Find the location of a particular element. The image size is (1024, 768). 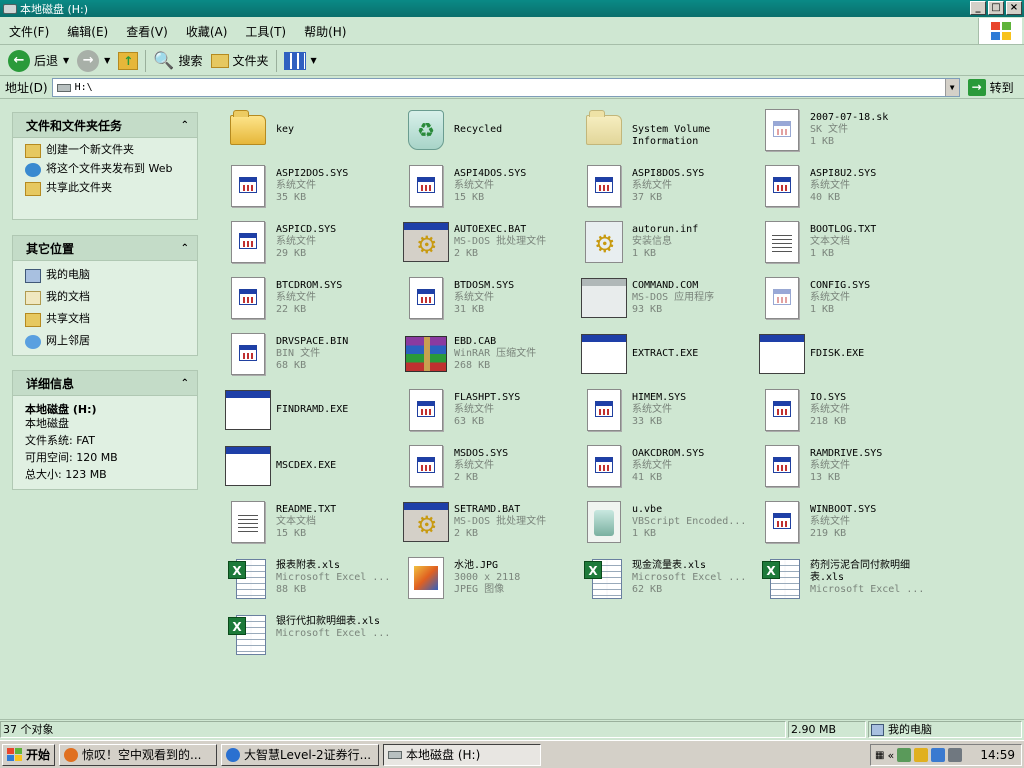

network-status-icon is located at coordinates (904, 755).